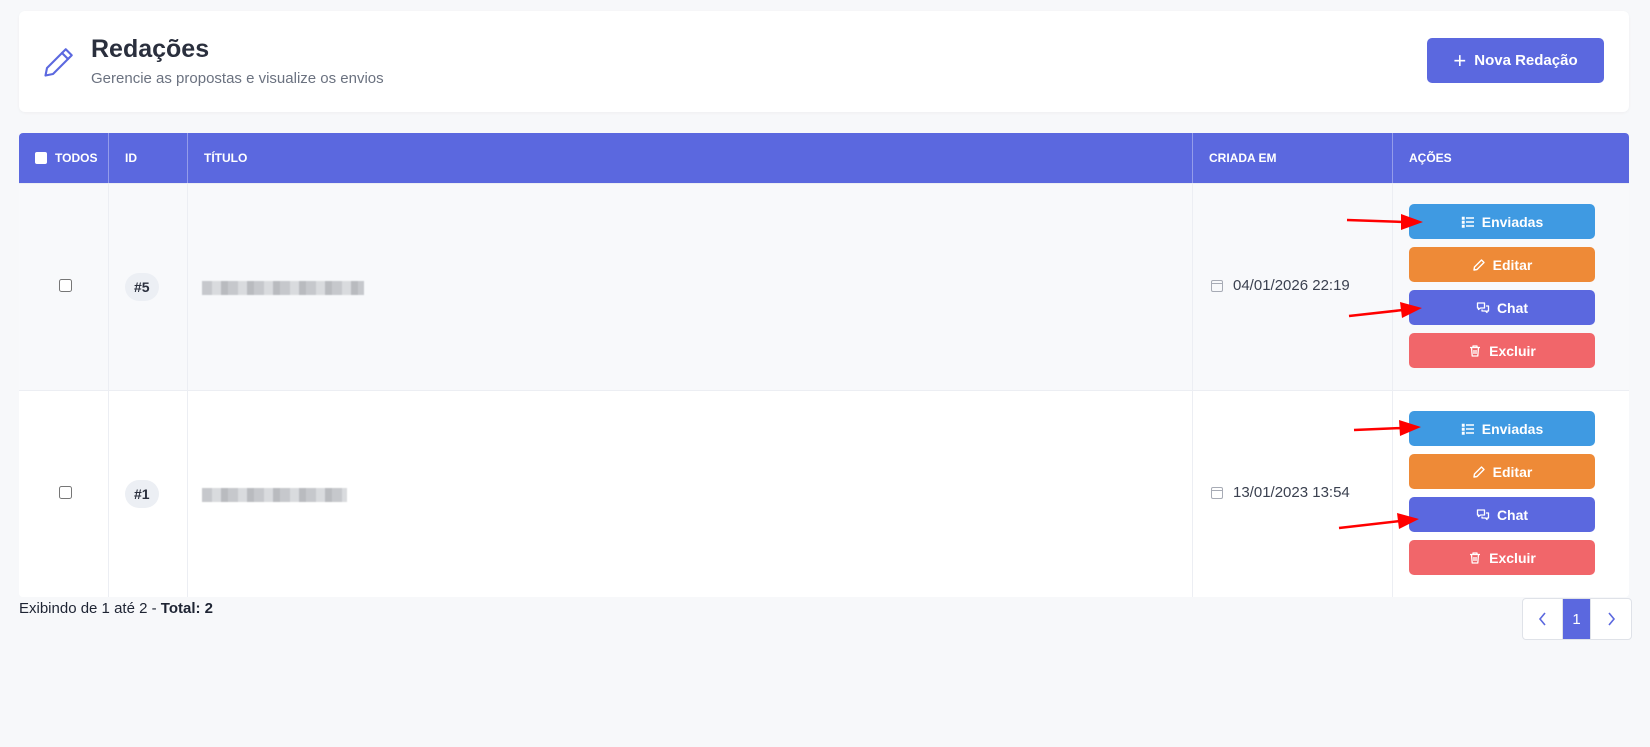 The height and width of the screenshot is (747, 1650). I want to click on total-text: Total: 2, so click(186, 608).